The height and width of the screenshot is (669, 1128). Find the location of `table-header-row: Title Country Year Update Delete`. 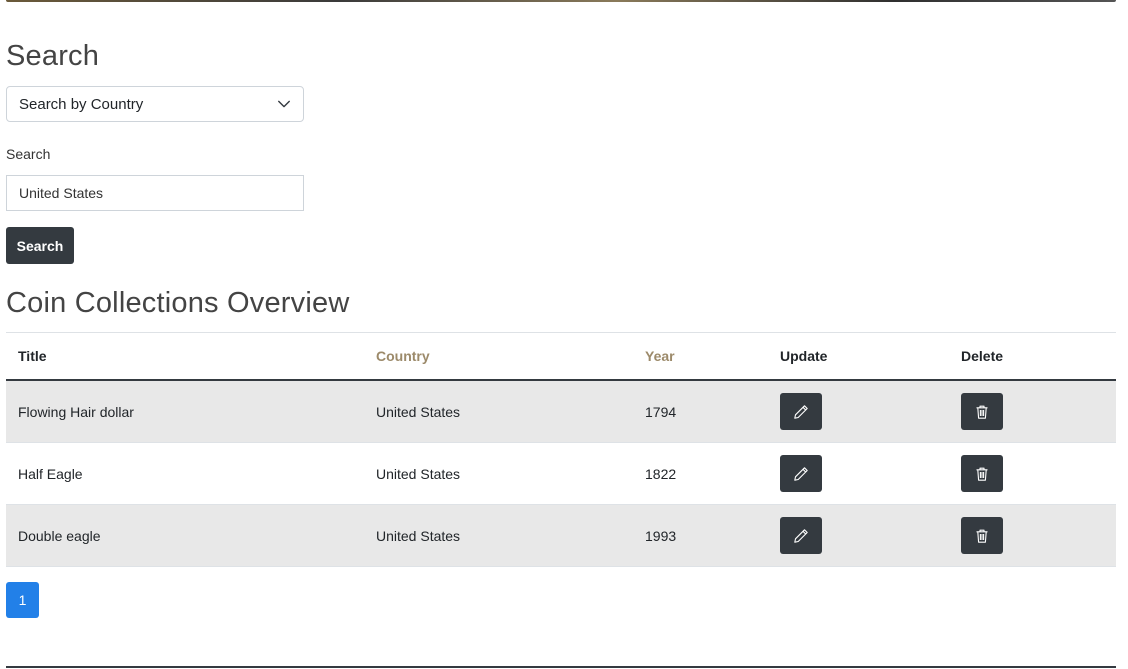

table-header-row: Title Country Year Update Delete is located at coordinates (561, 356).